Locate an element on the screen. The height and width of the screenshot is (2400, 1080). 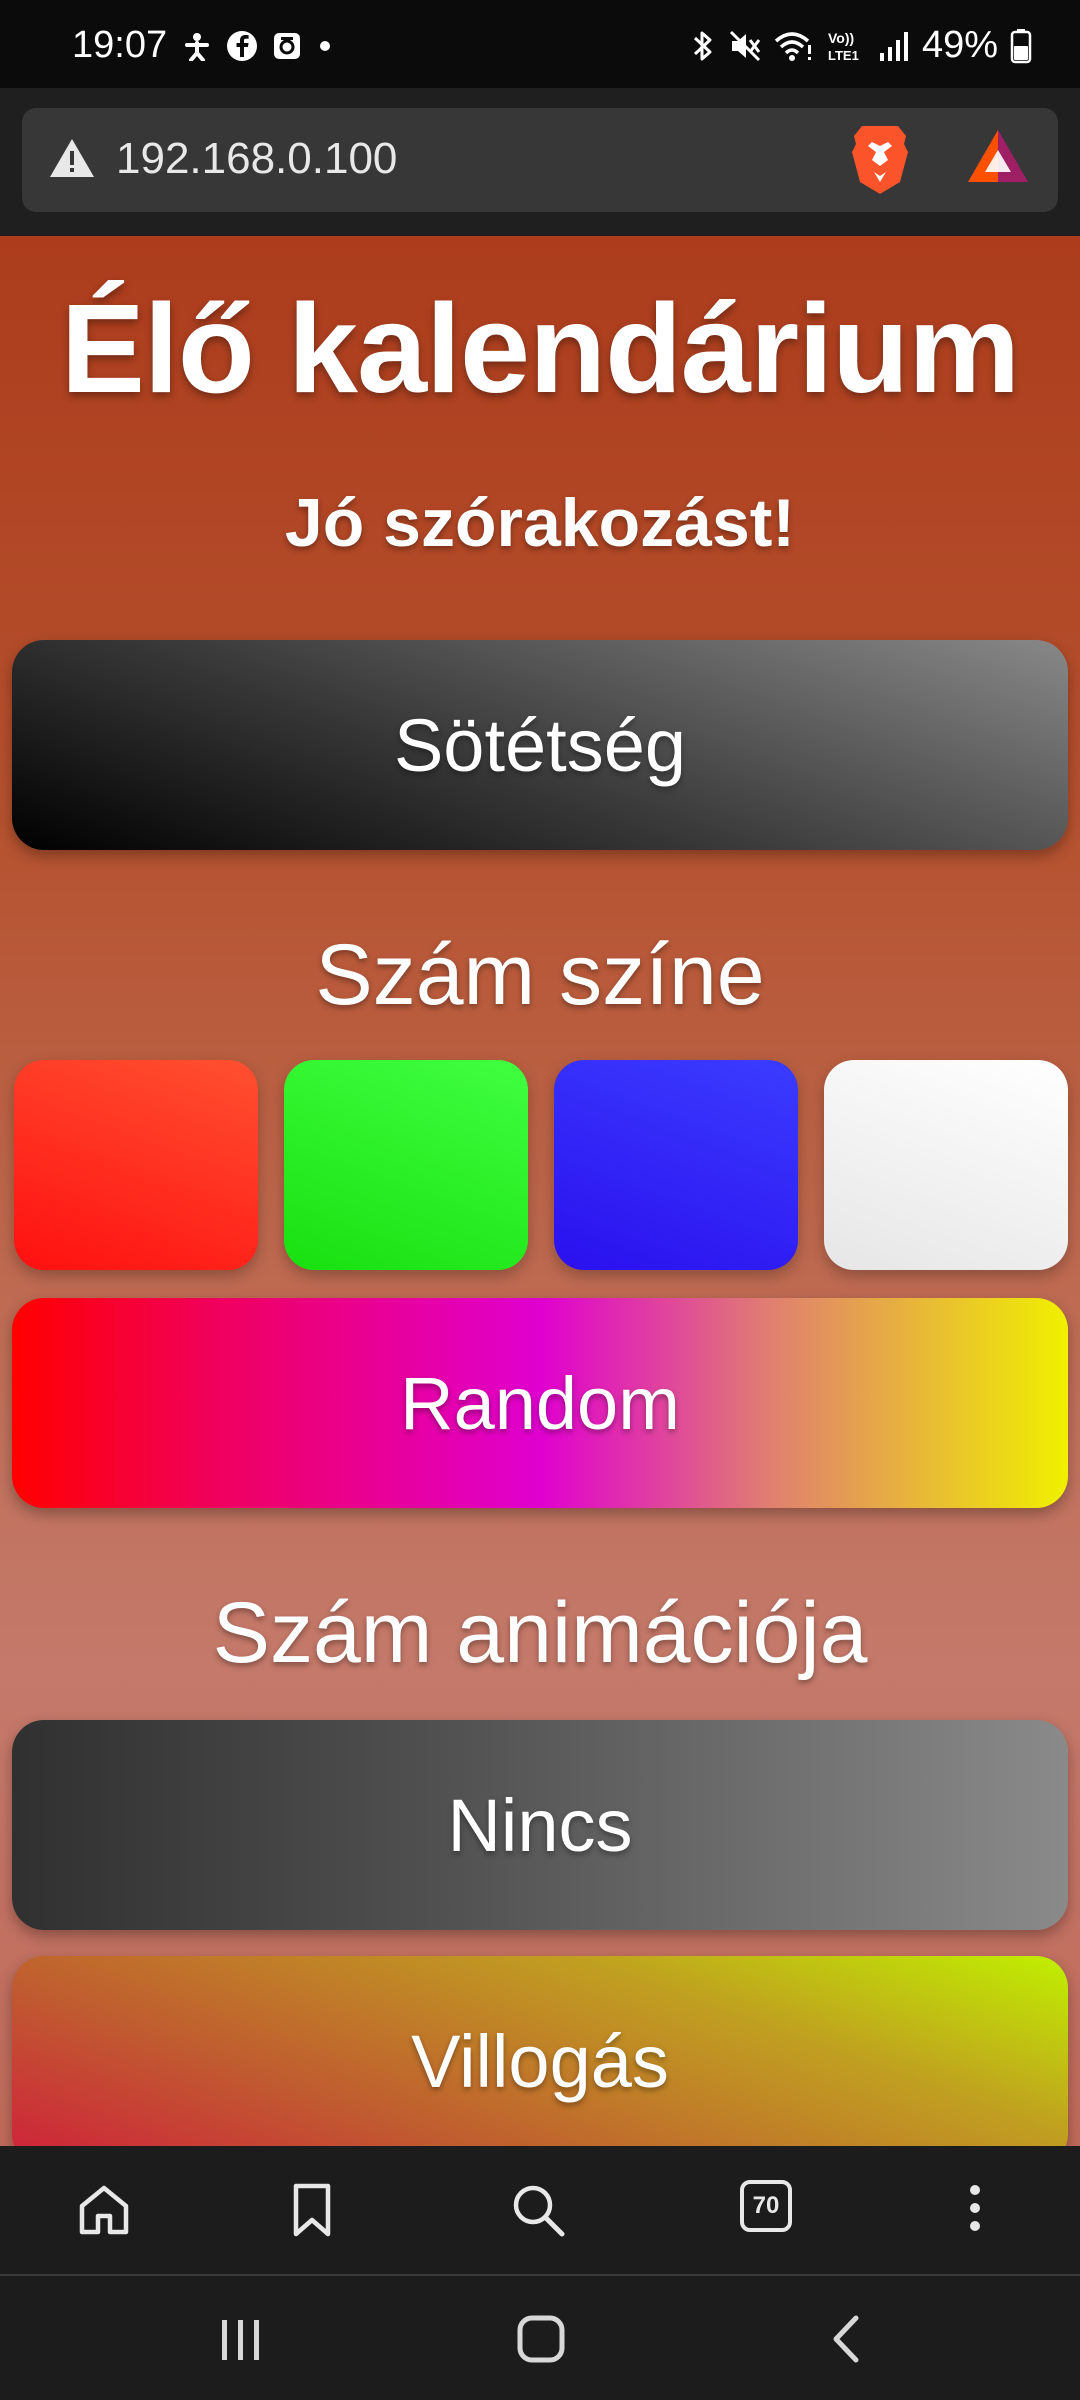
animation-none-button: Nincs is located at coordinates (540, 1825).